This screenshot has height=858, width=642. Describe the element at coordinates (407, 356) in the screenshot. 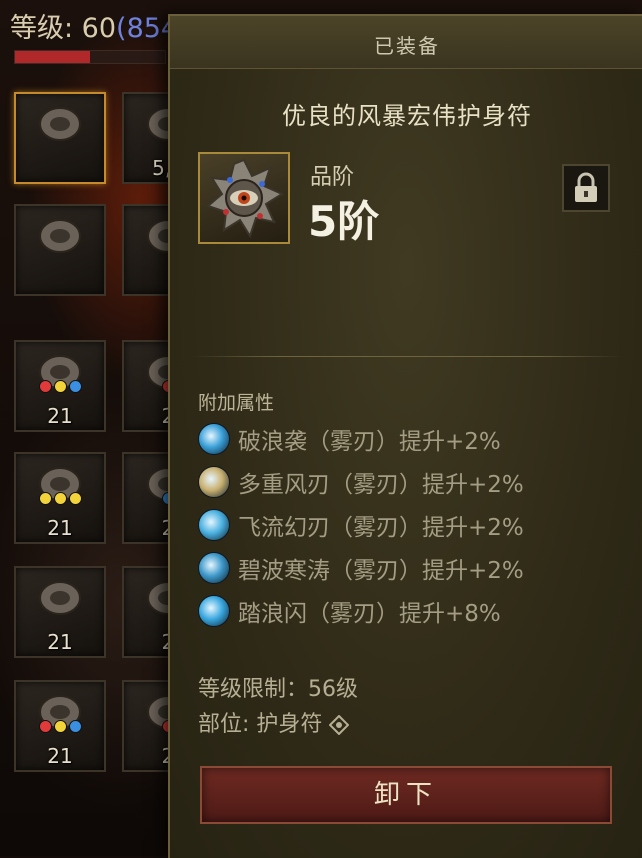

I see `section-divider` at that location.